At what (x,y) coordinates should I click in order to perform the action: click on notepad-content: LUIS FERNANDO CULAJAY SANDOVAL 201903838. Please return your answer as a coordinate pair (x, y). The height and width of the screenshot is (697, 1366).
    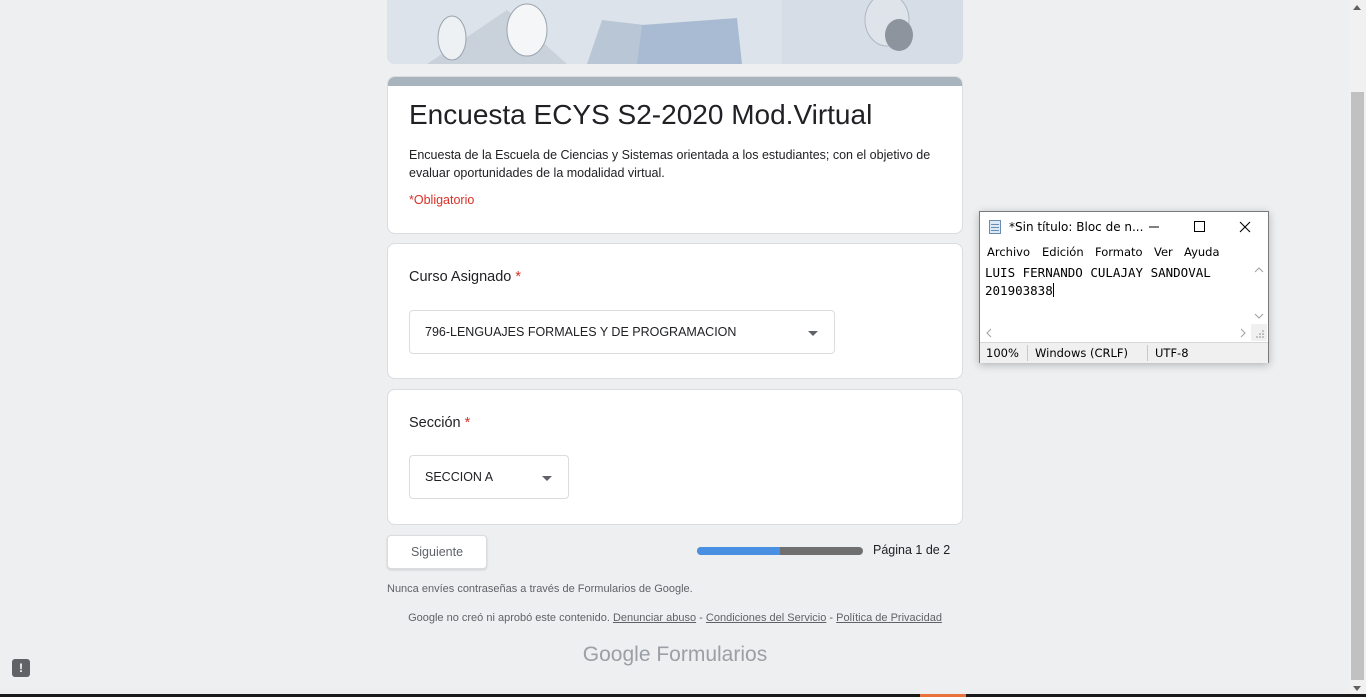
    Looking at the image, I should click on (1098, 282).